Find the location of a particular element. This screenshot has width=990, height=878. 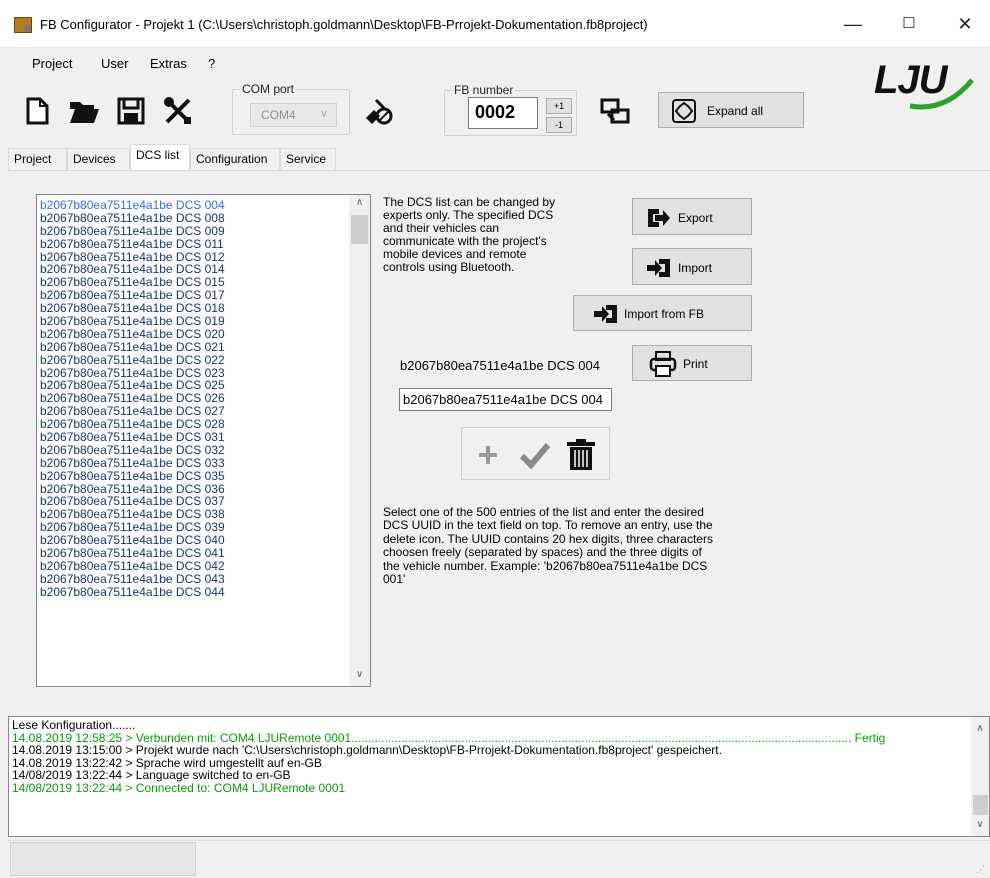

trash-icon is located at coordinates (581, 454).